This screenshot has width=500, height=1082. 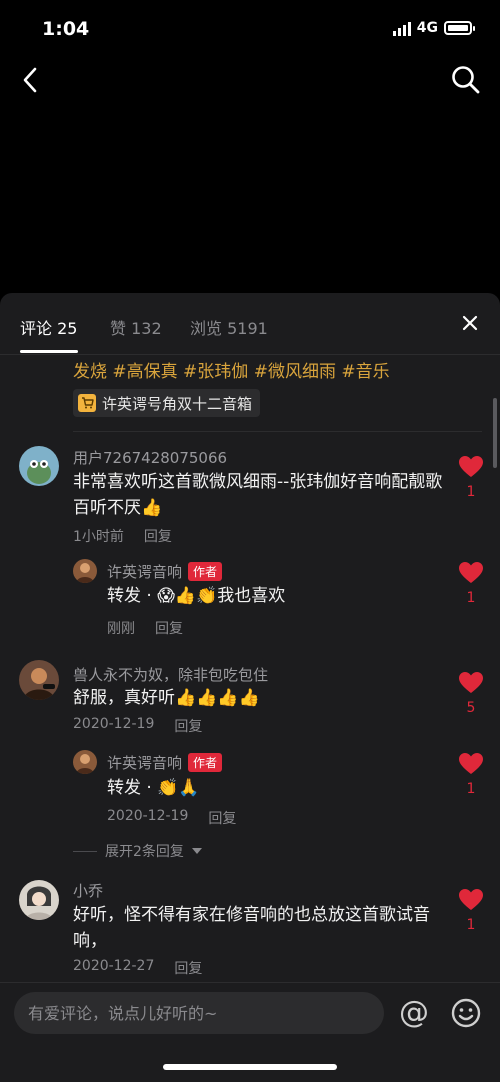 I want to click on product-tag: 许英谔号角双十二音箱, so click(x=167, y=403).